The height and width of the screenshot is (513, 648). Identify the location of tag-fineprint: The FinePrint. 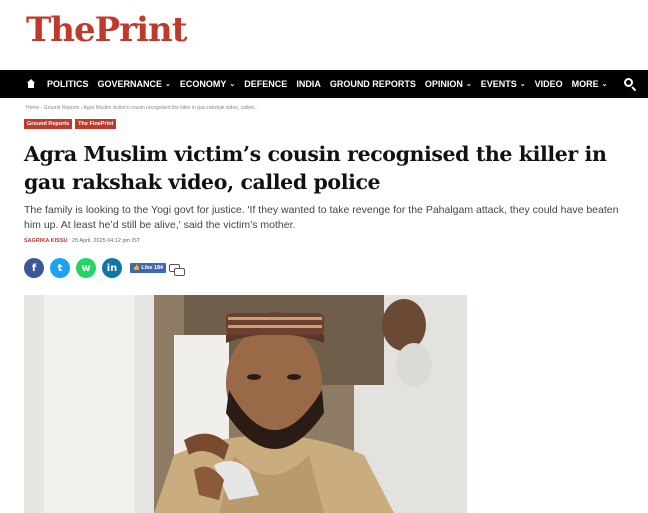
(96, 124).